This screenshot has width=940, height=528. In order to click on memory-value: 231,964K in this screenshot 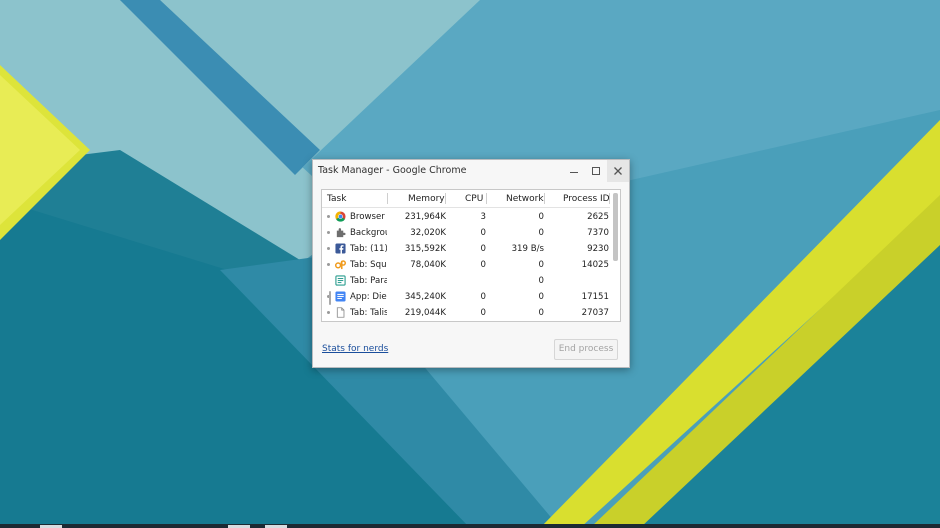, I will do `click(425, 217)`.